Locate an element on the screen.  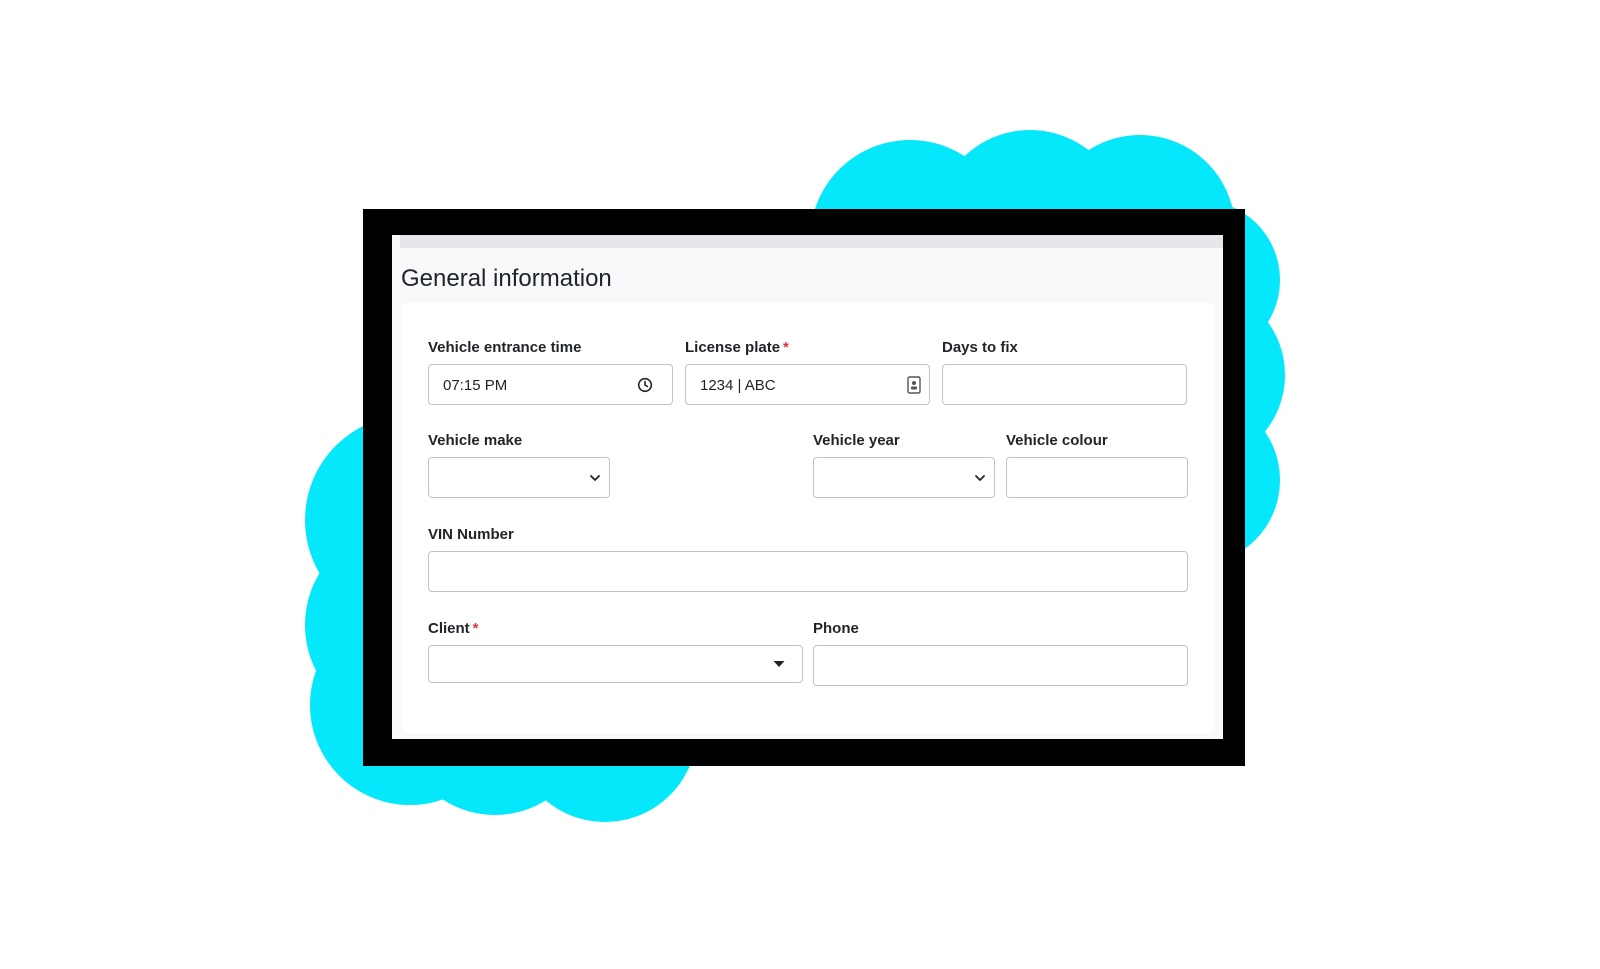
license-plate-value: 1234 | ABC is located at coordinates (738, 385).